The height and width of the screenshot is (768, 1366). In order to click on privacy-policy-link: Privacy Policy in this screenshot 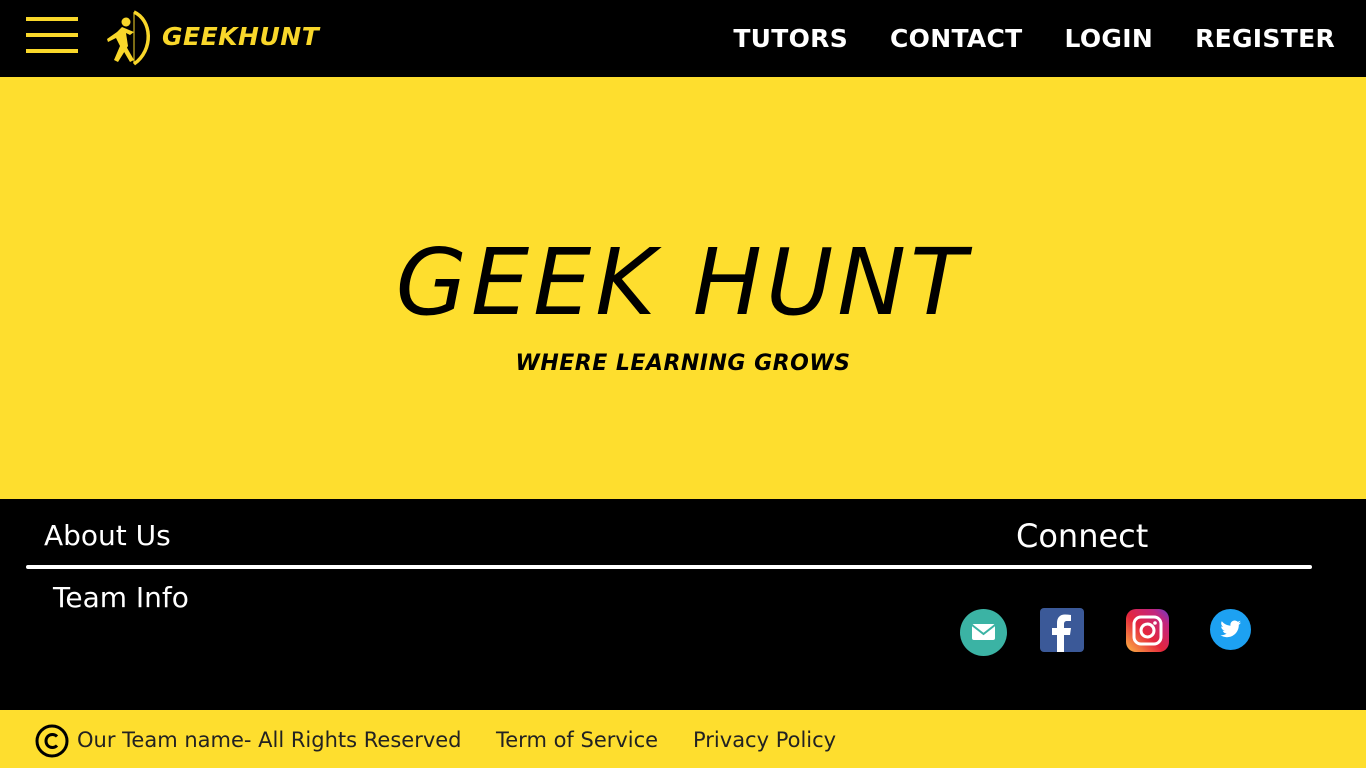, I will do `click(764, 740)`.